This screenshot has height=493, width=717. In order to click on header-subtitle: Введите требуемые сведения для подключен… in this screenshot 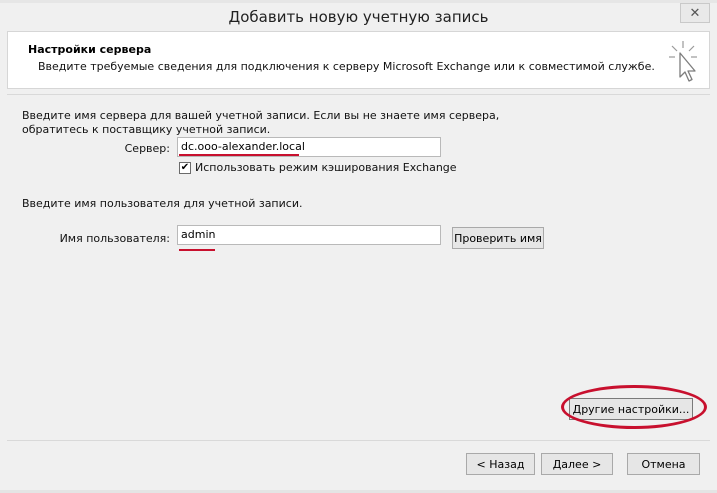, I will do `click(346, 66)`.